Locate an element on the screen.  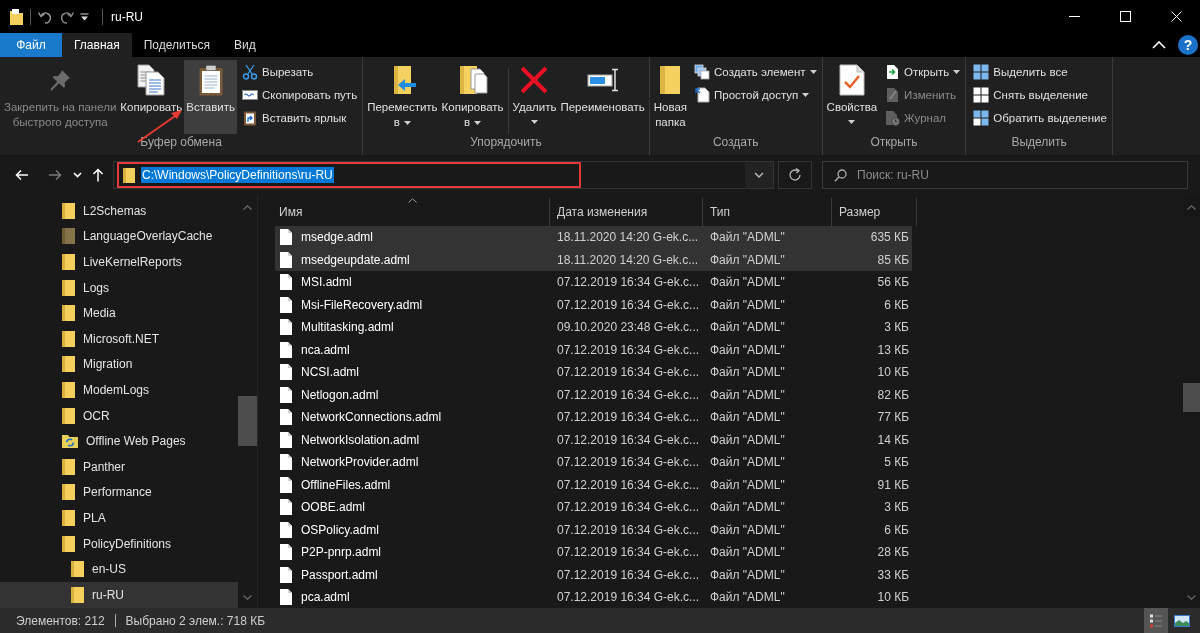
pin-icon is located at coordinates (60, 80).